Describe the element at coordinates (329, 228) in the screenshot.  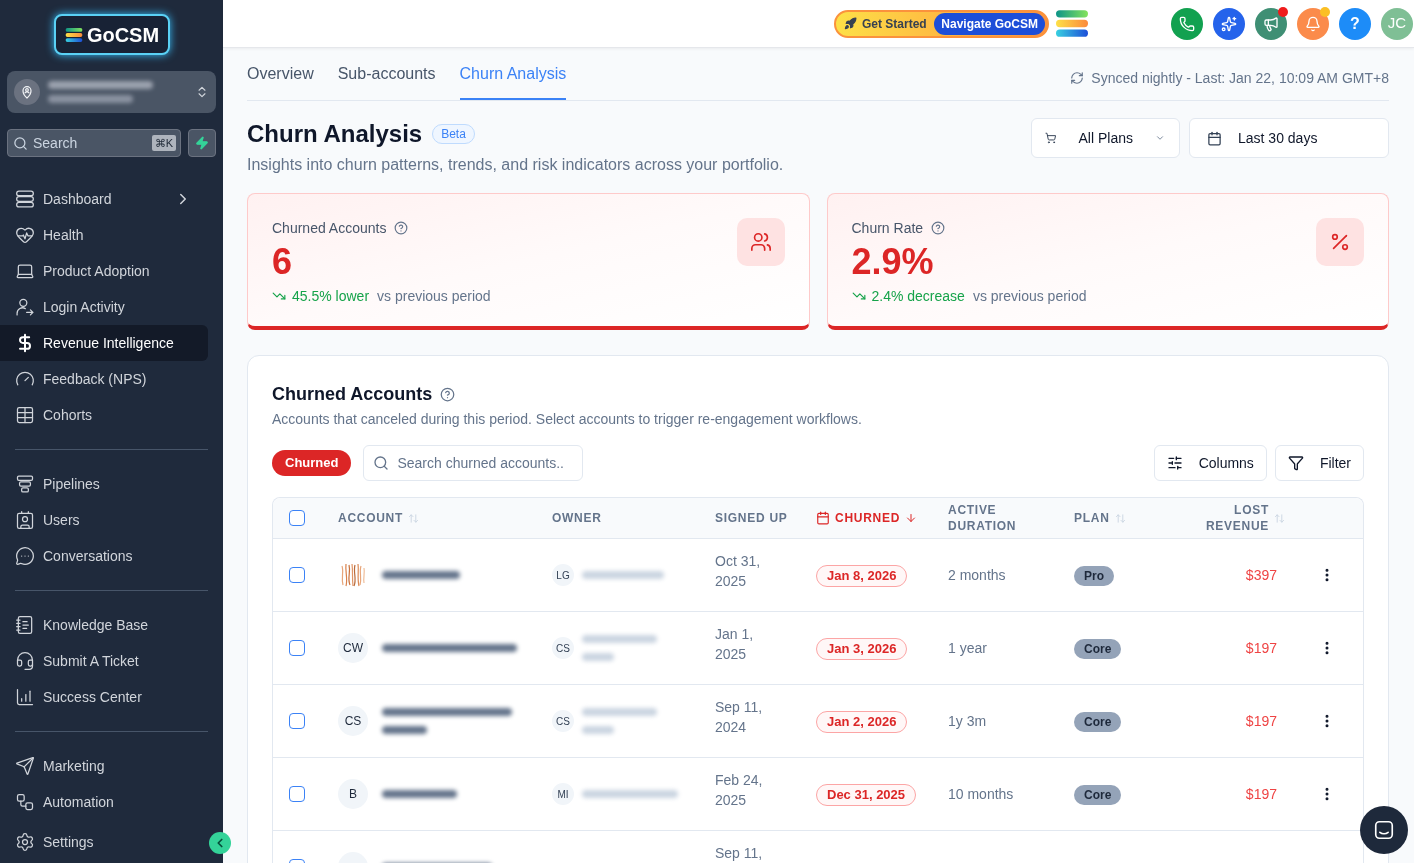
I see `metric-label: Churned Accounts` at that location.